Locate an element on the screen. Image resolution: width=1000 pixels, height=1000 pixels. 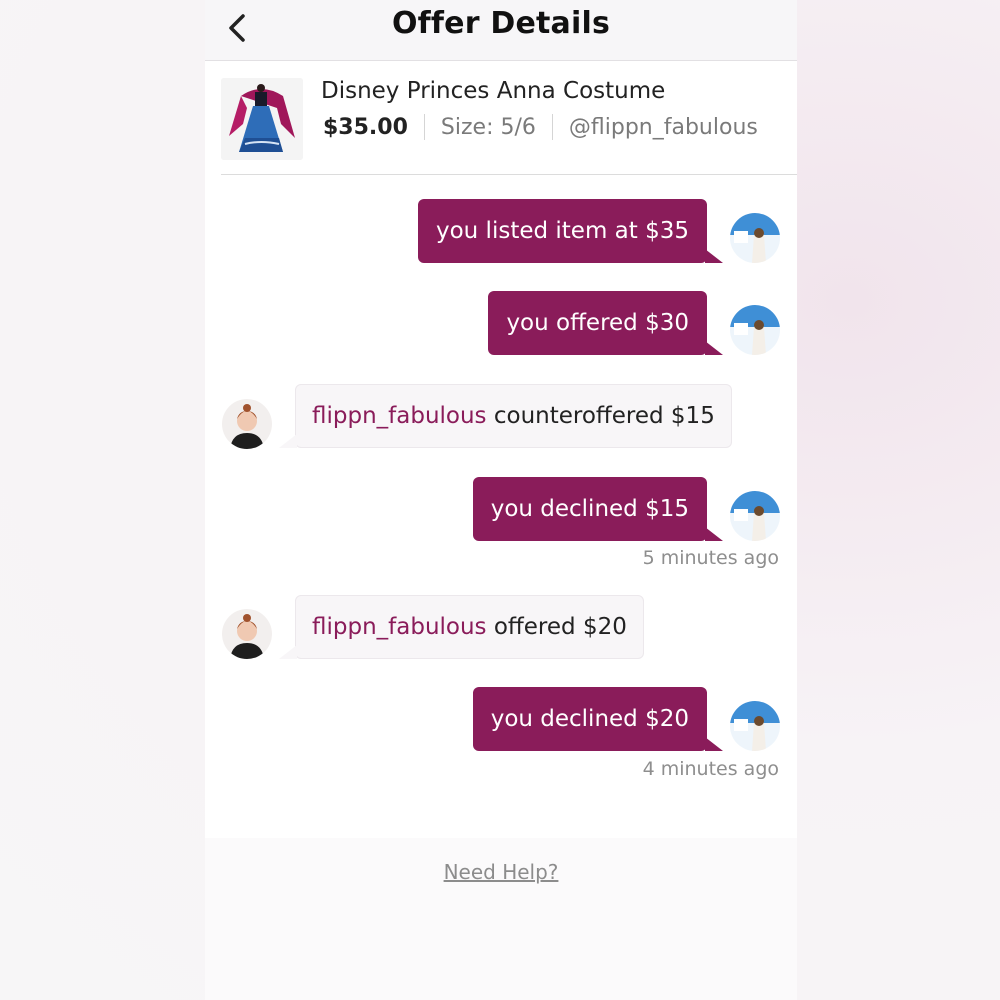
seller-username: @flippn_fabulous is located at coordinates (663, 127).